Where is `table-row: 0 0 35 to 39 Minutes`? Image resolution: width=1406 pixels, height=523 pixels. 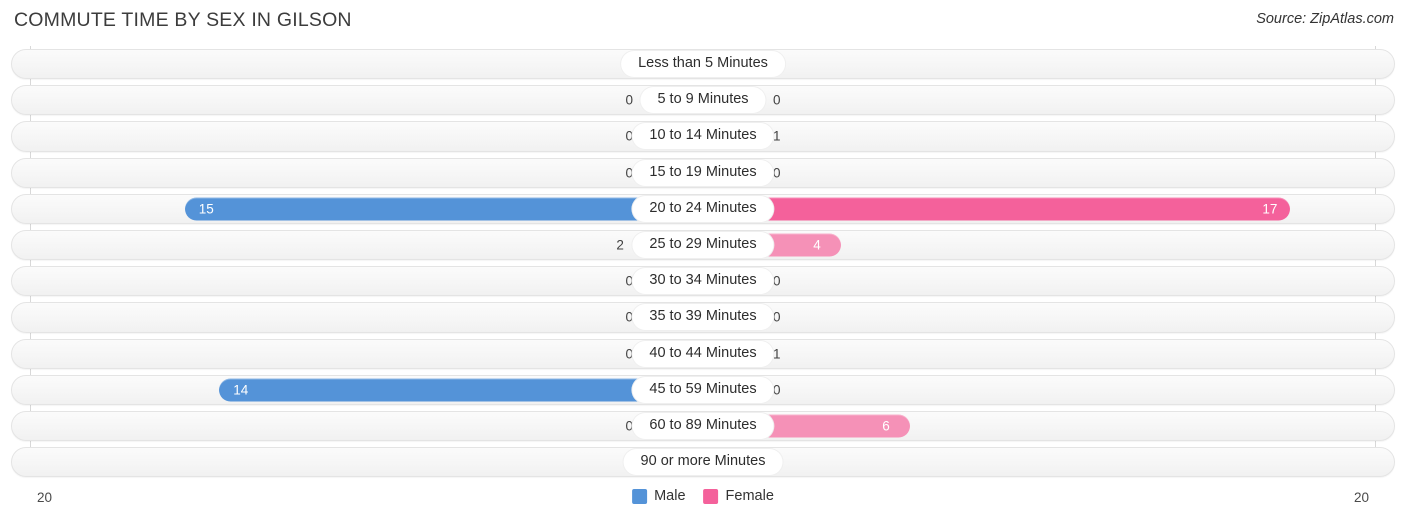
table-row: 0 0 35 to 39 Minutes is located at coordinates (703, 317).